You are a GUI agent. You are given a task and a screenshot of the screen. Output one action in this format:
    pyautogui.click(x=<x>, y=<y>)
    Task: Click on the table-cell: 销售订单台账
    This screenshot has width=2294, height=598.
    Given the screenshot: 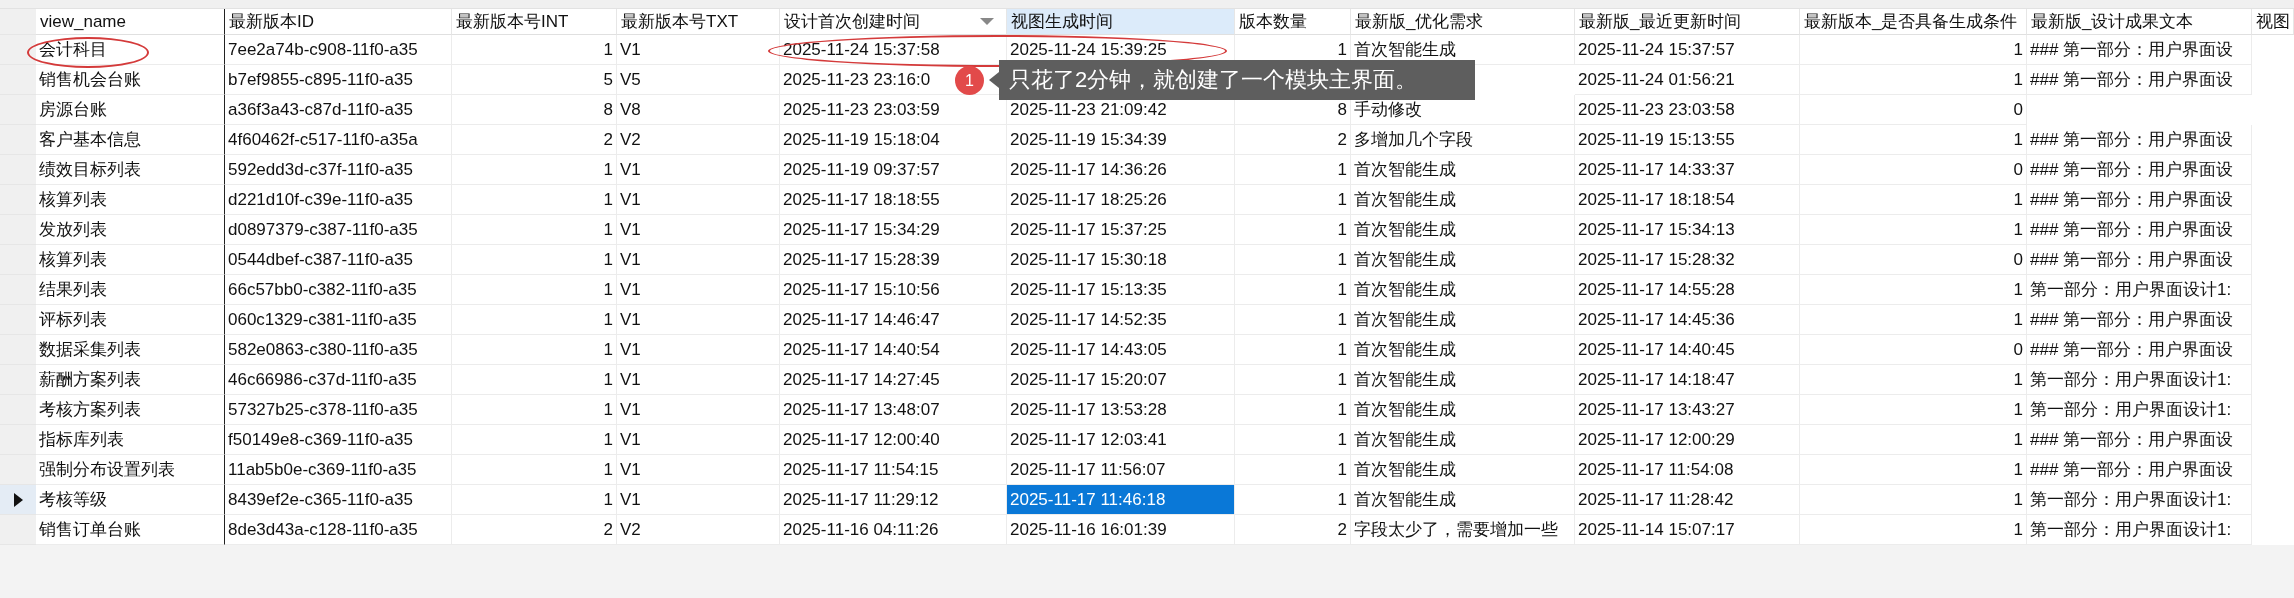 What is the action you would take?
    pyautogui.click(x=130, y=530)
    